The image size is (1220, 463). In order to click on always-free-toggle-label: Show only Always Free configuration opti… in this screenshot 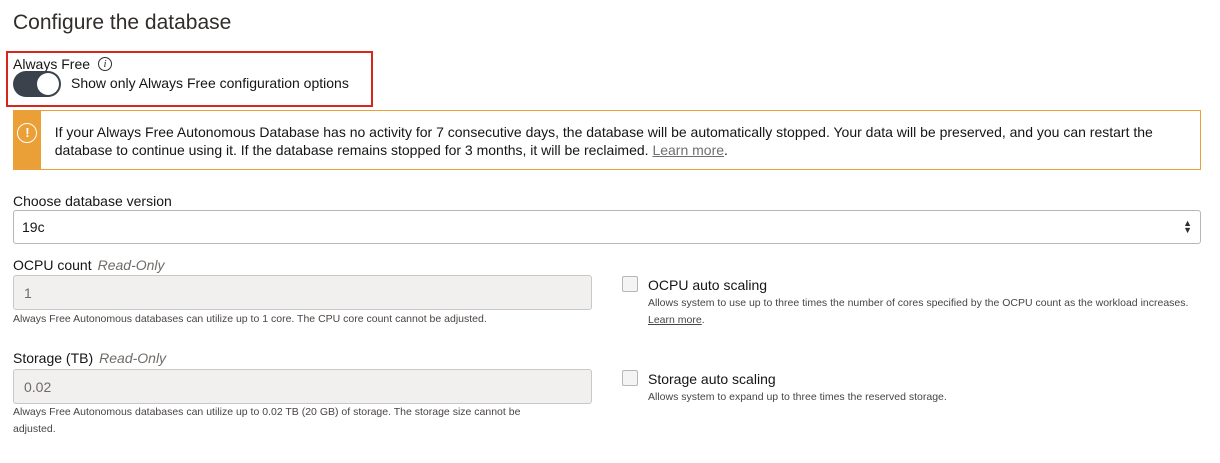, I will do `click(210, 83)`.